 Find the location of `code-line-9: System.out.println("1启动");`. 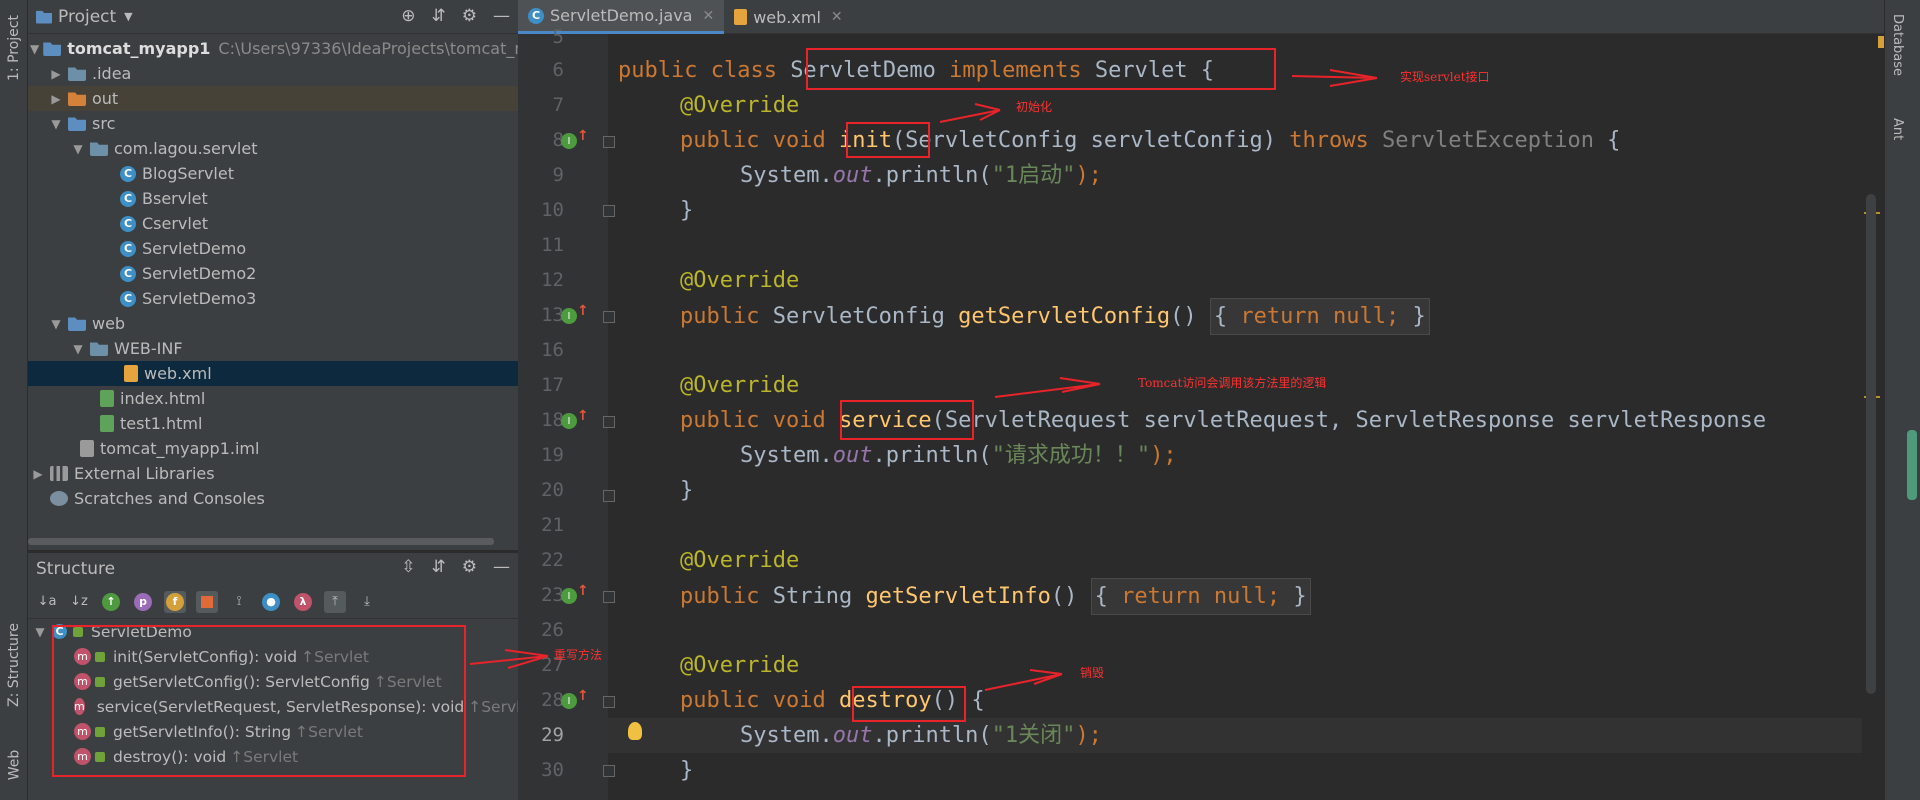

code-line-9: System.out.println("1启动"); is located at coordinates (921, 175).